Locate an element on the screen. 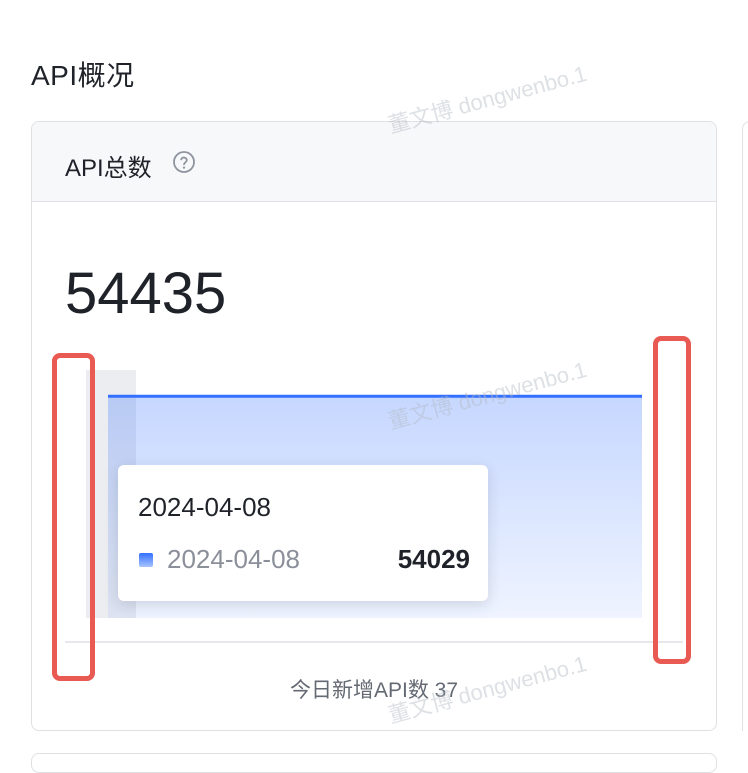 The image size is (748, 773). chart-divider is located at coordinates (374, 642).